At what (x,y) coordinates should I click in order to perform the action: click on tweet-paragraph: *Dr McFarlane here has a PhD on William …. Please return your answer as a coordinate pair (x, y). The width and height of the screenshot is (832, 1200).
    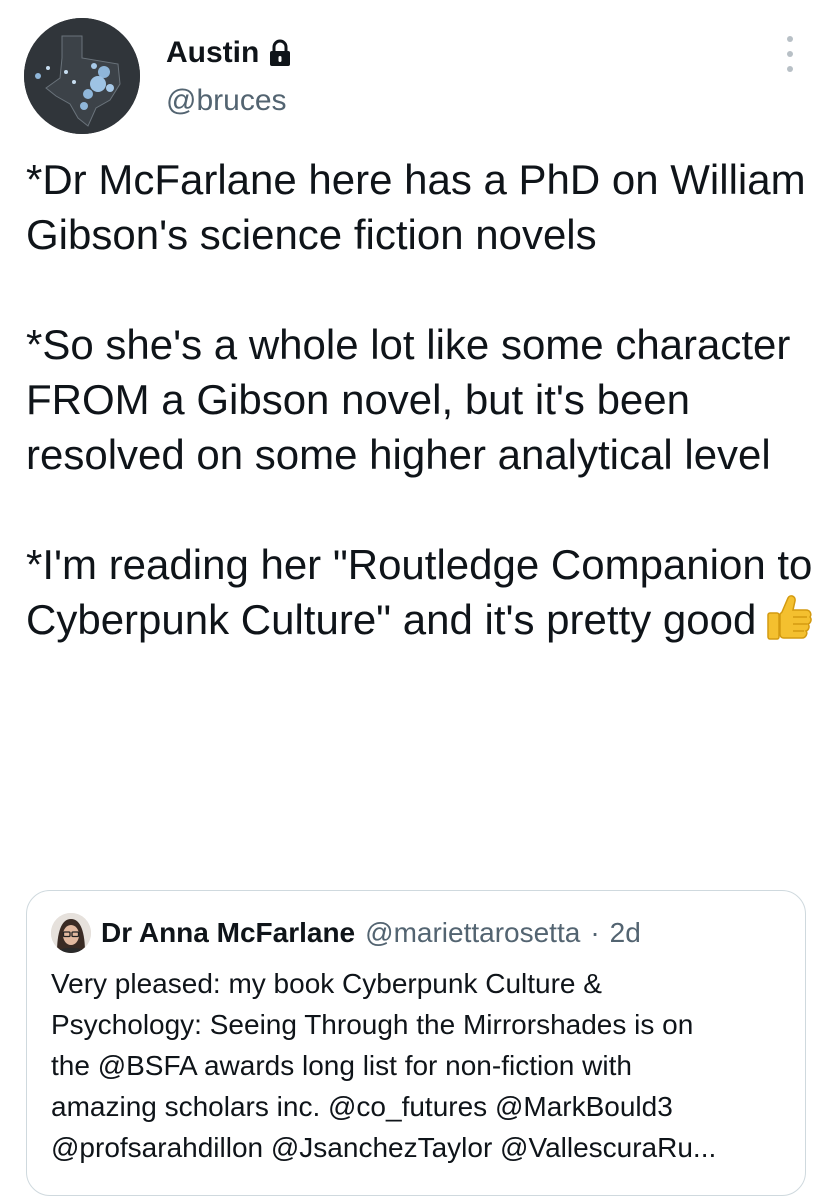
    Looking at the image, I should click on (416, 207).